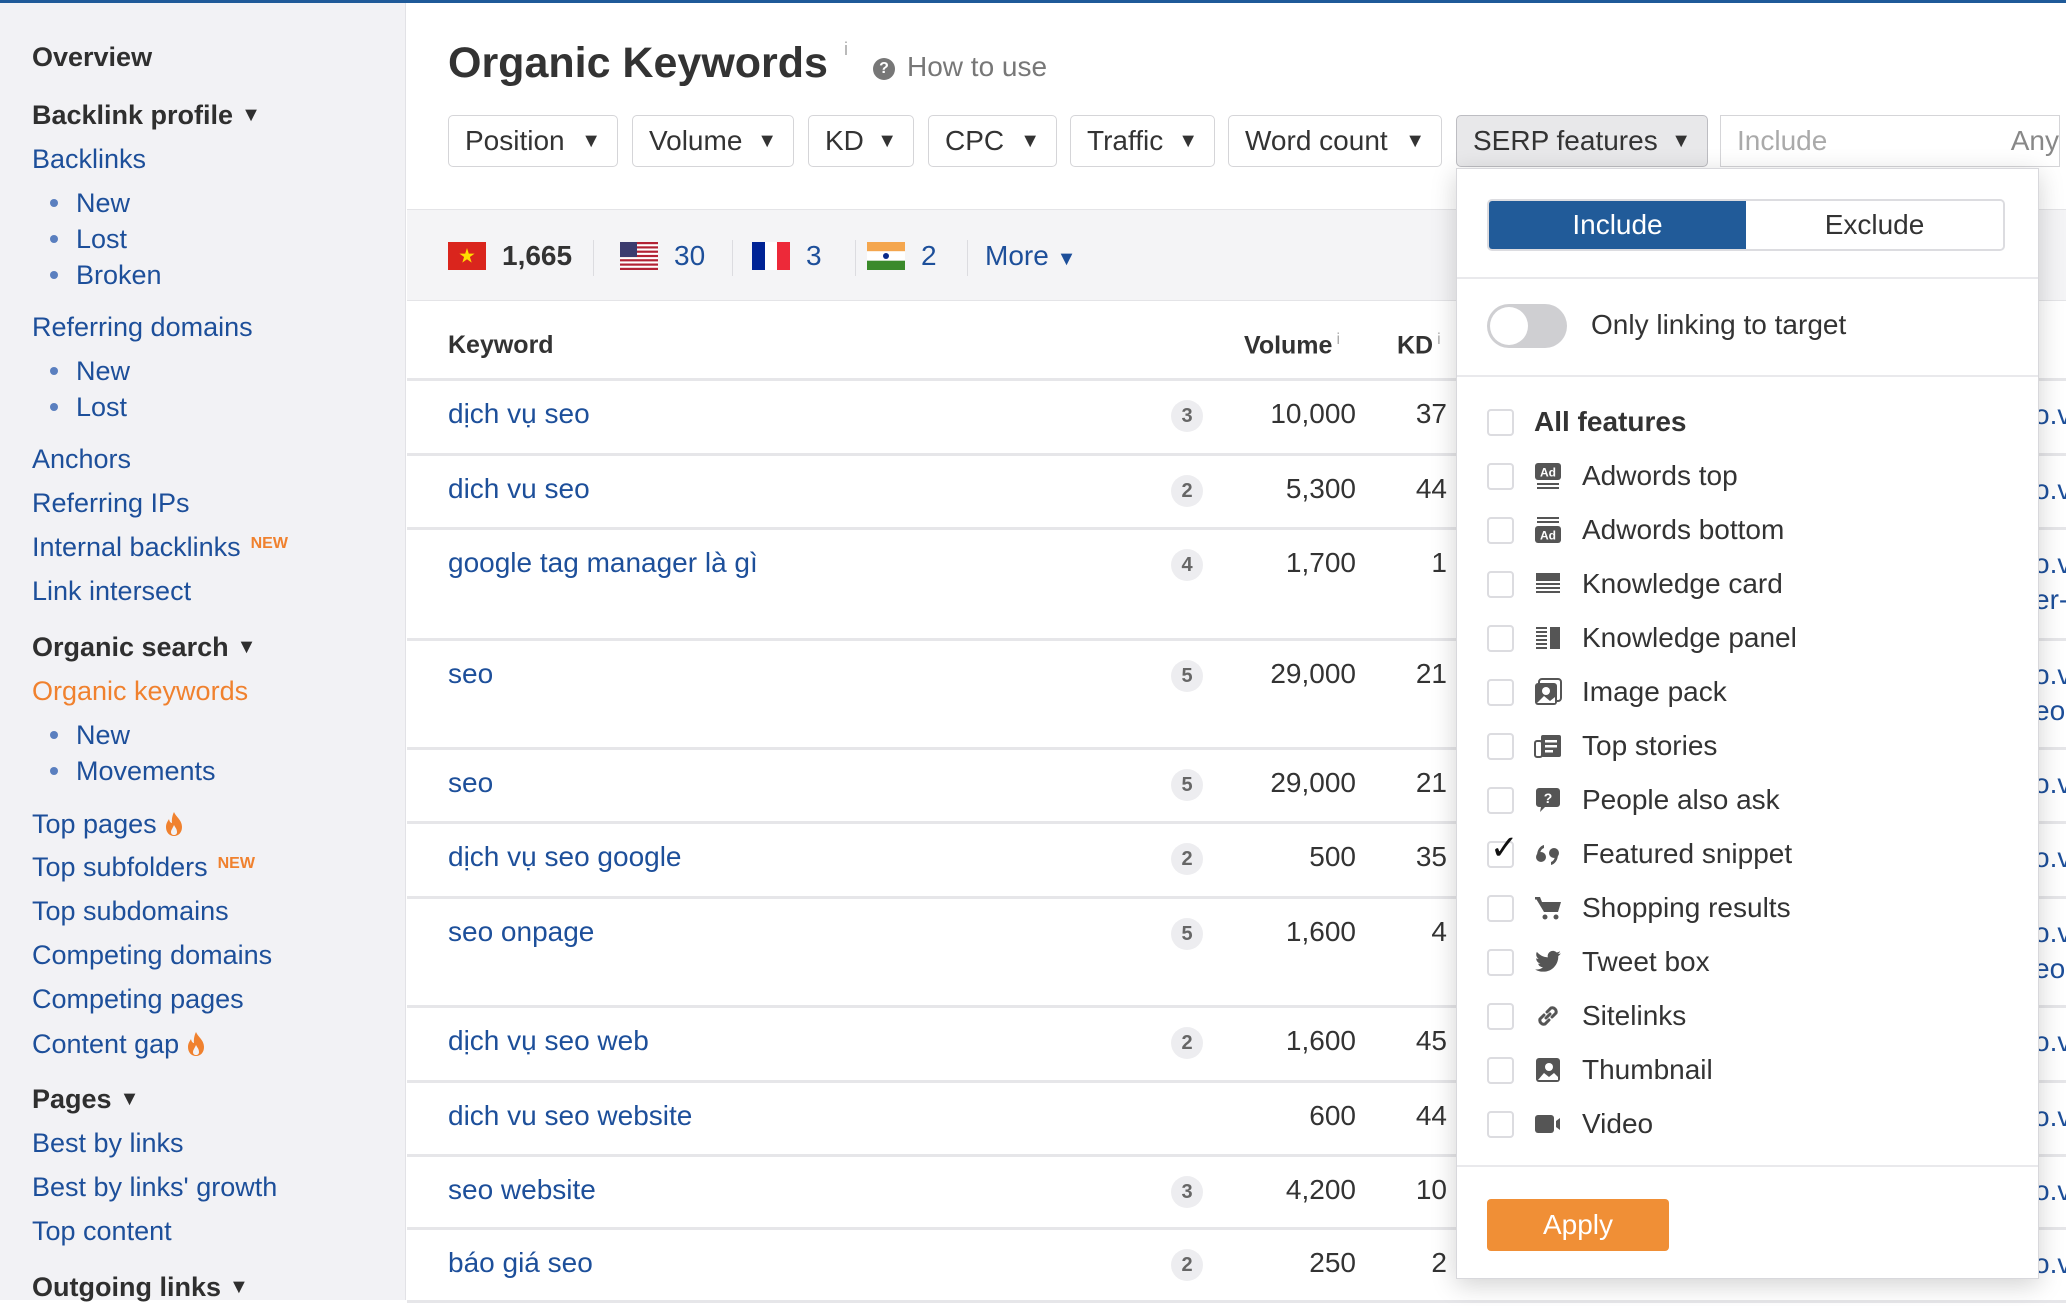 Image resolution: width=2066 pixels, height=1306 pixels. Describe the element at coordinates (108, 823) in the screenshot. I see `sidebar-item-top-pages: Top pages` at that location.